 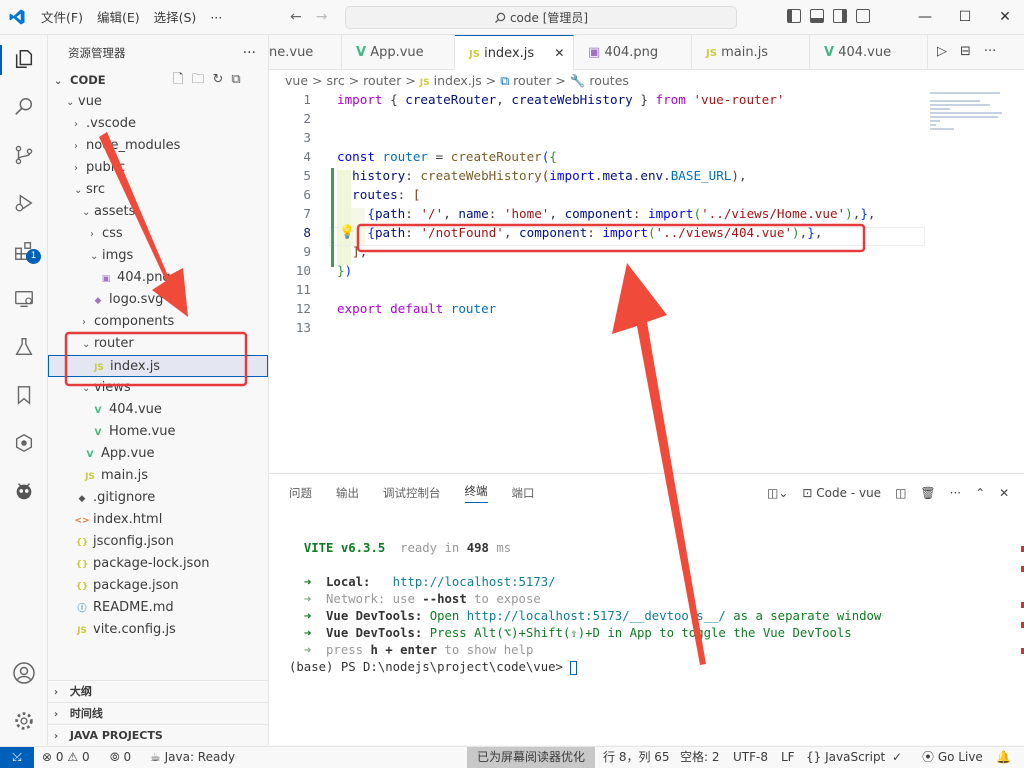 What do you see at coordinates (24, 443) in the screenshot?
I see `gitlens-icon` at bounding box center [24, 443].